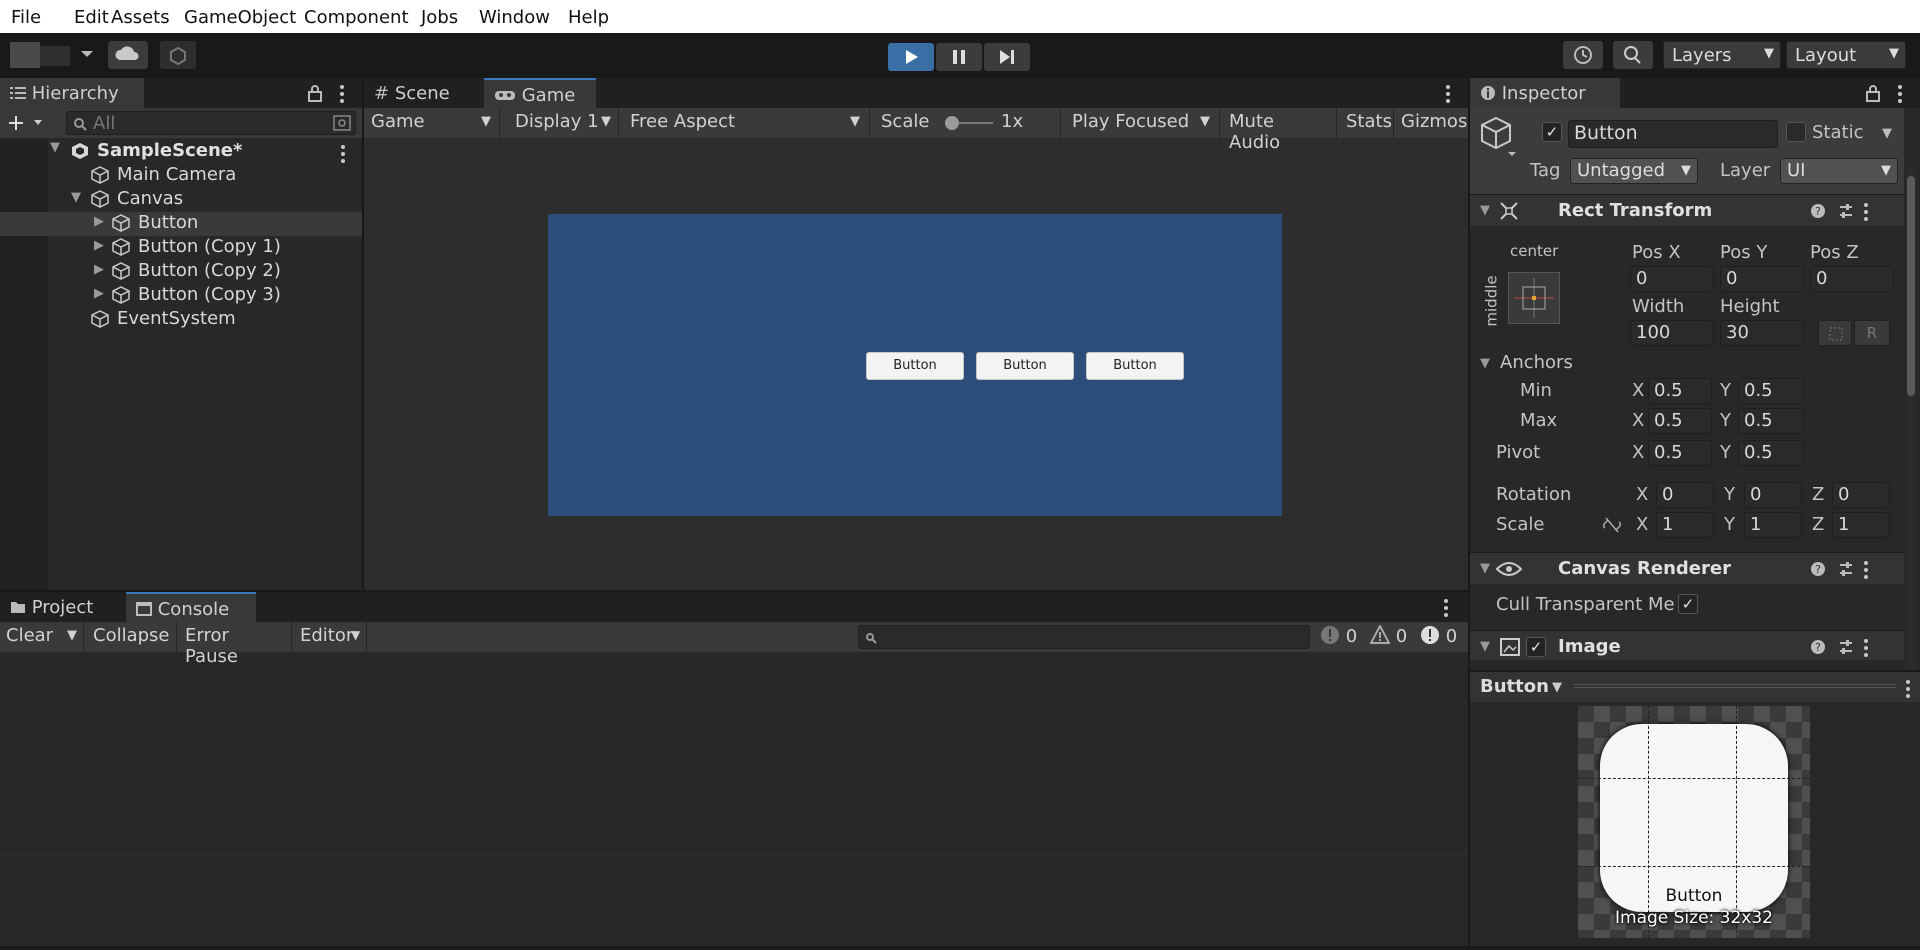 This screenshot has width=1920, height=950. I want to click on cloud-button, so click(128, 55).